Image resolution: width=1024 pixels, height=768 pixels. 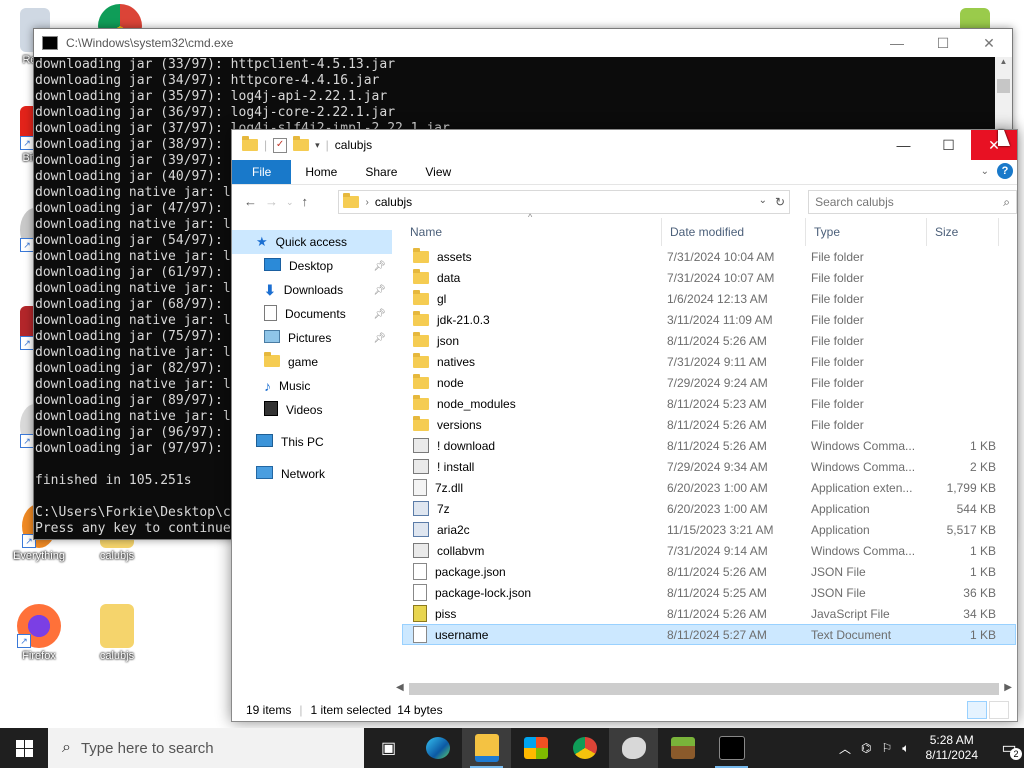 I want to click on taskbar-file-explorer, so click(x=486, y=748).